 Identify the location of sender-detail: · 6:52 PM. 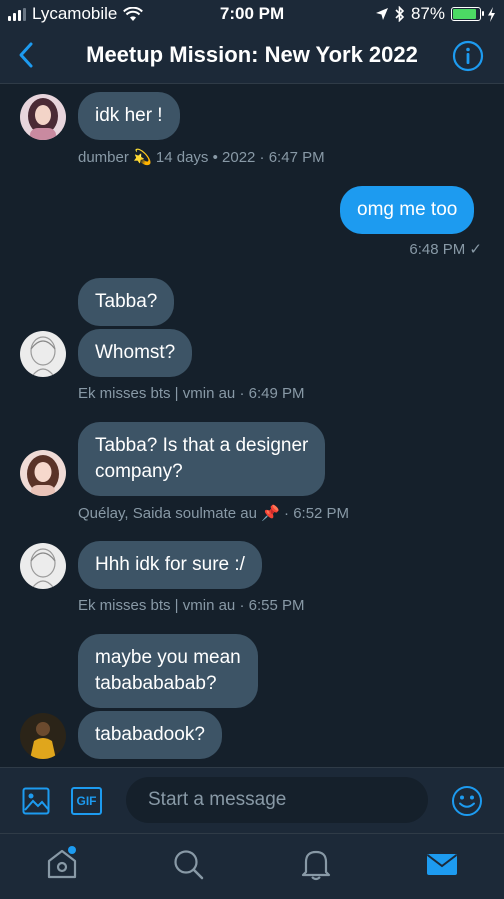
(317, 513).